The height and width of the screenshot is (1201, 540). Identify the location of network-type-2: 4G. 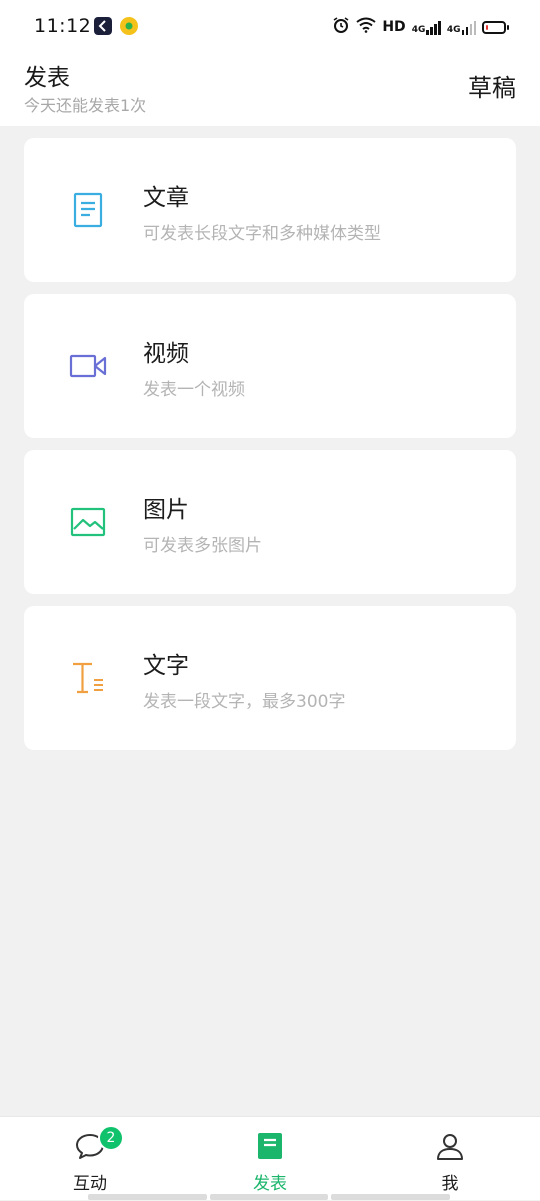
(453, 30).